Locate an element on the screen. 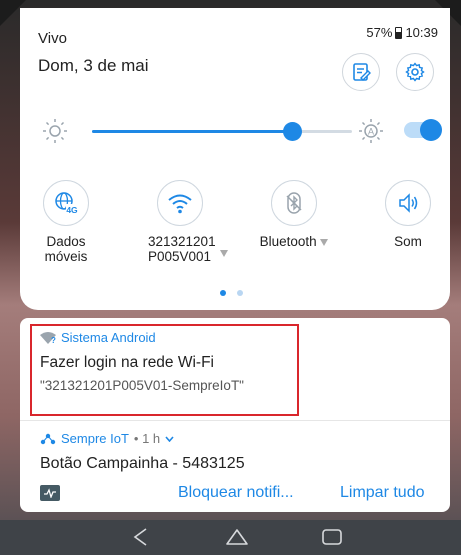 The height and width of the screenshot is (555, 461). edit-icon is located at coordinates (362, 72).